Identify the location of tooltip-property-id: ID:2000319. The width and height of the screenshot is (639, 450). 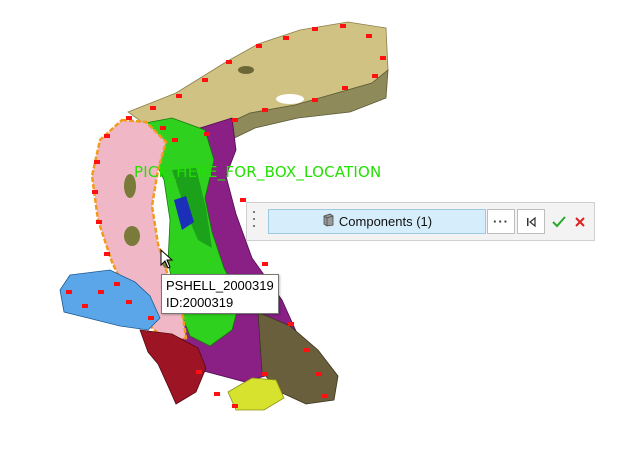
(200, 302).